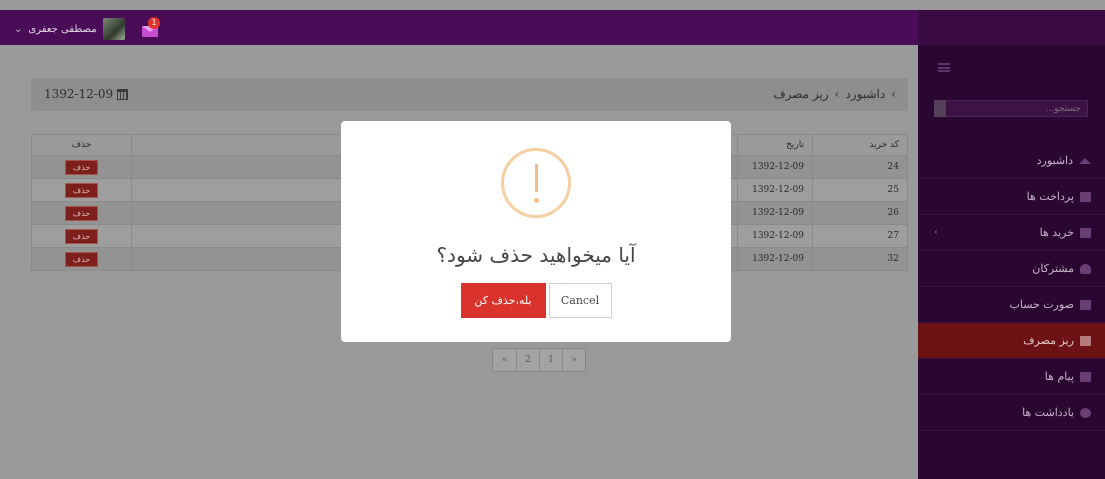 The width and height of the screenshot is (1105, 479). Describe the element at coordinates (1085, 268) in the screenshot. I see `user-icon` at that location.